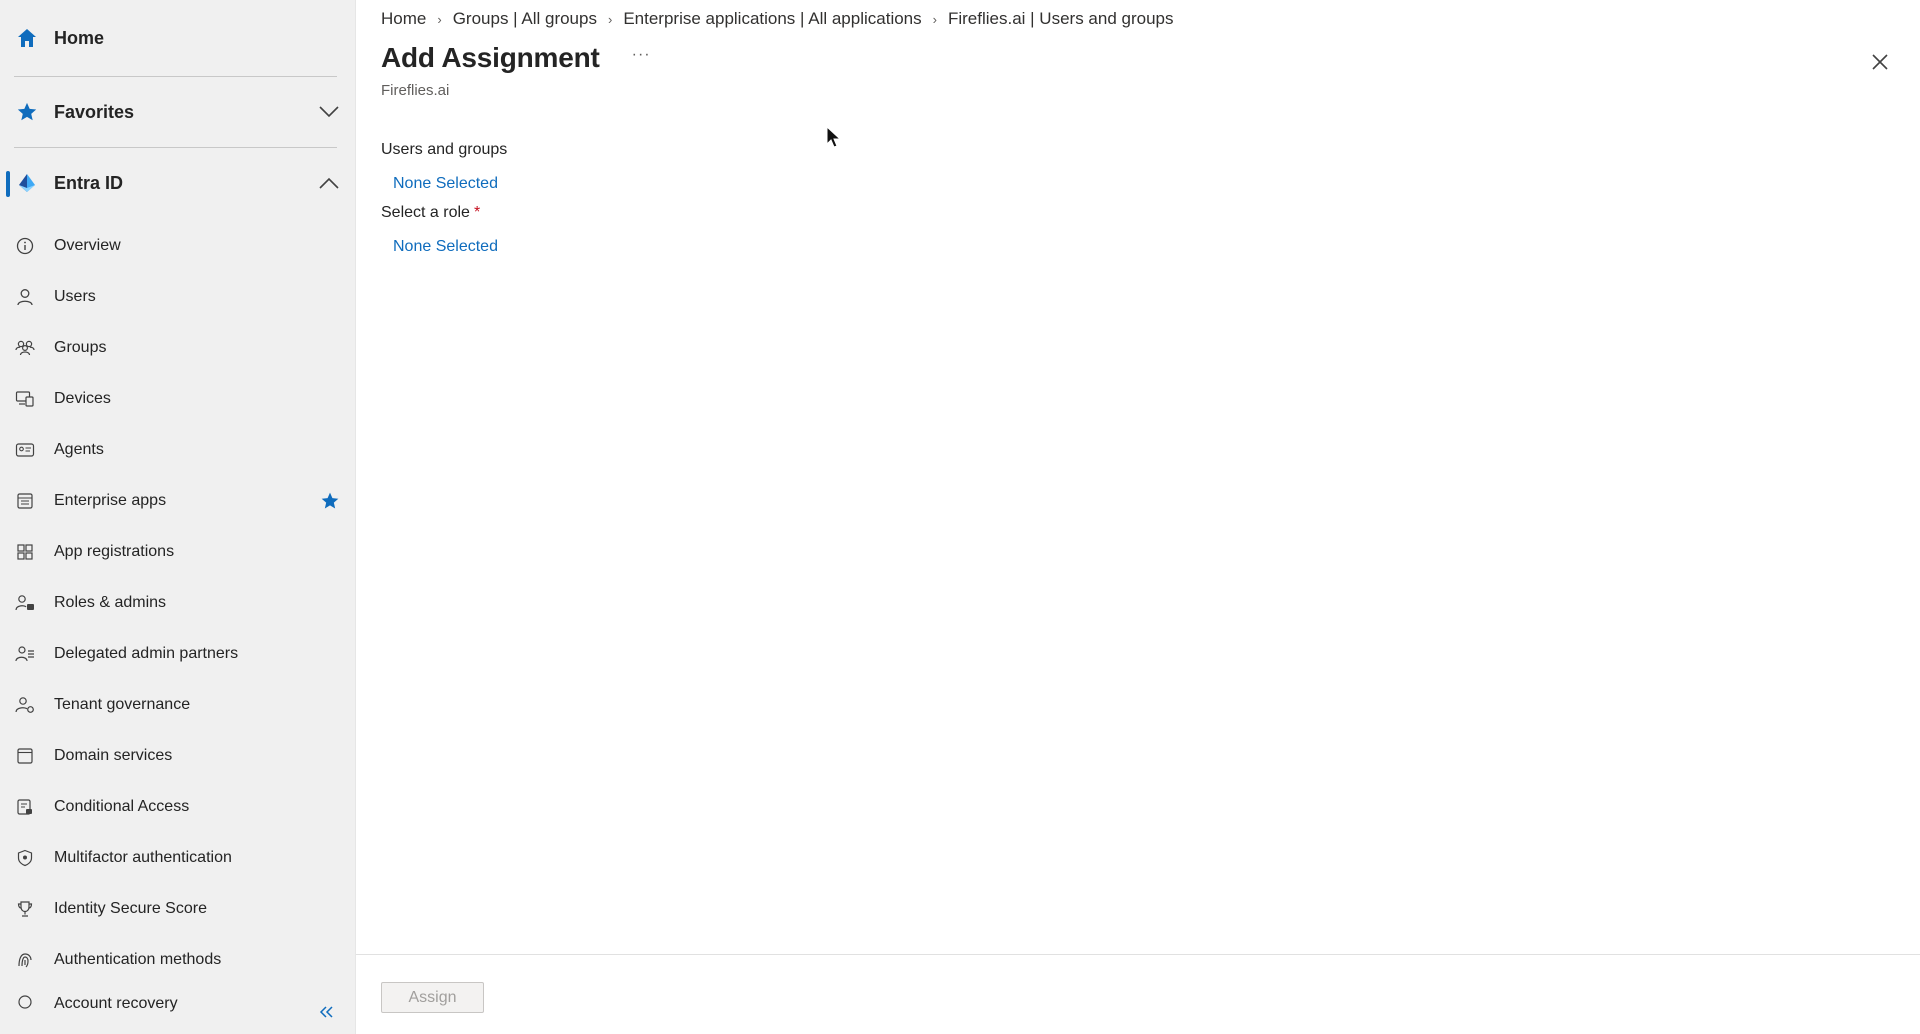 This screenshot has width=1920, height=1034. Describe the element at coordinates (122, 806) in the screenshot. I see `sidebar-item-label: Conditional Access` at that location.